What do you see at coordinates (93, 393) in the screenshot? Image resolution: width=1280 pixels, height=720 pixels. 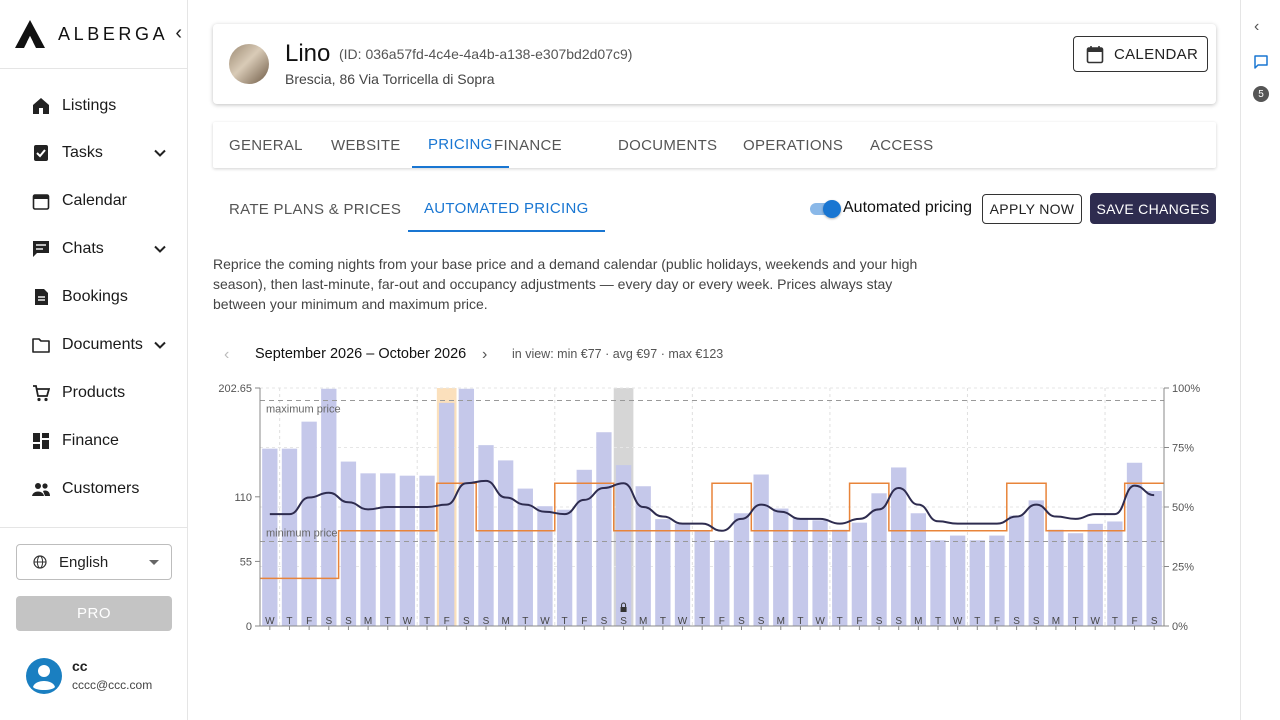 I see `sidebar-item-products: Products` at bounding box center [93, 393].